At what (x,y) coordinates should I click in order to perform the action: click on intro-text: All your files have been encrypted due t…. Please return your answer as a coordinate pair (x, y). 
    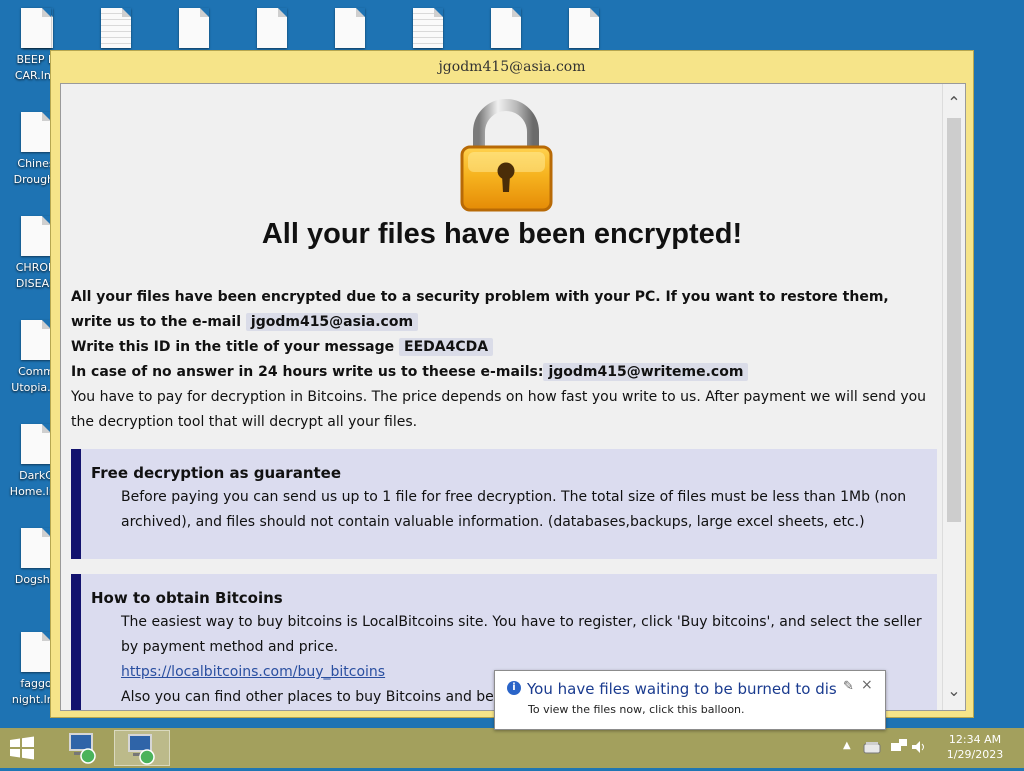
    Looking at the image, I should click on (480, 309).